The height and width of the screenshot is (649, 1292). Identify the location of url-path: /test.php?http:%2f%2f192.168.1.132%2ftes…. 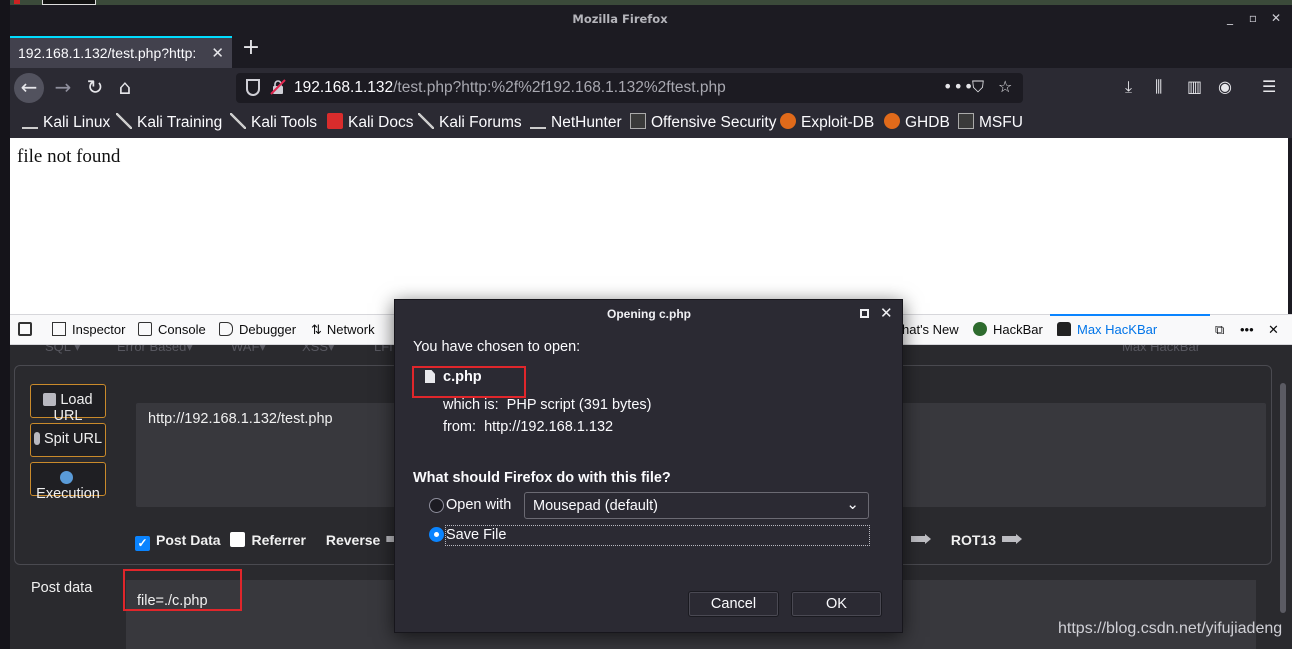
(559, 87).